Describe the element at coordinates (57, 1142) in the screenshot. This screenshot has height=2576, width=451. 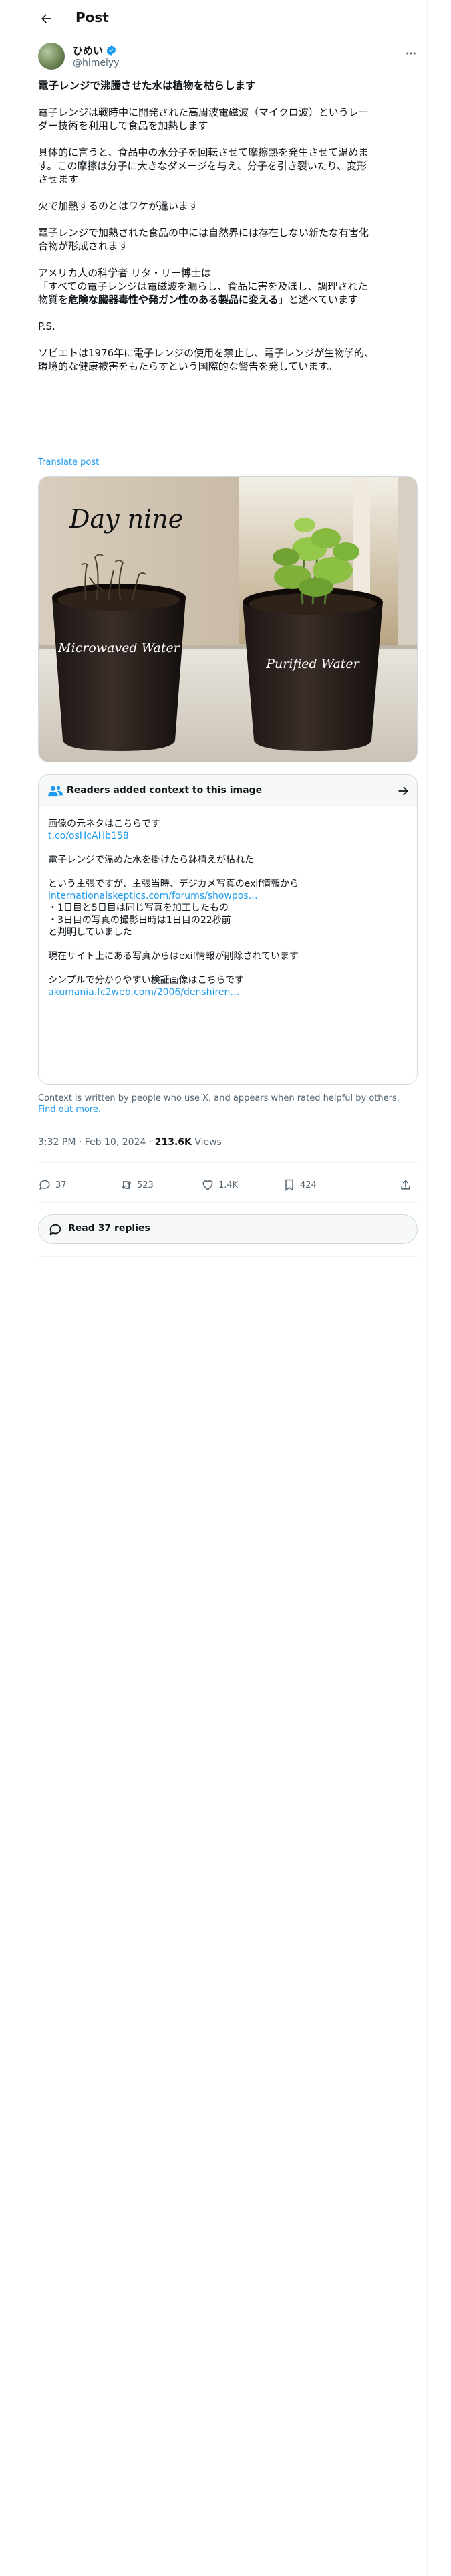
I see `post-time: 3:32 PM` at that location.